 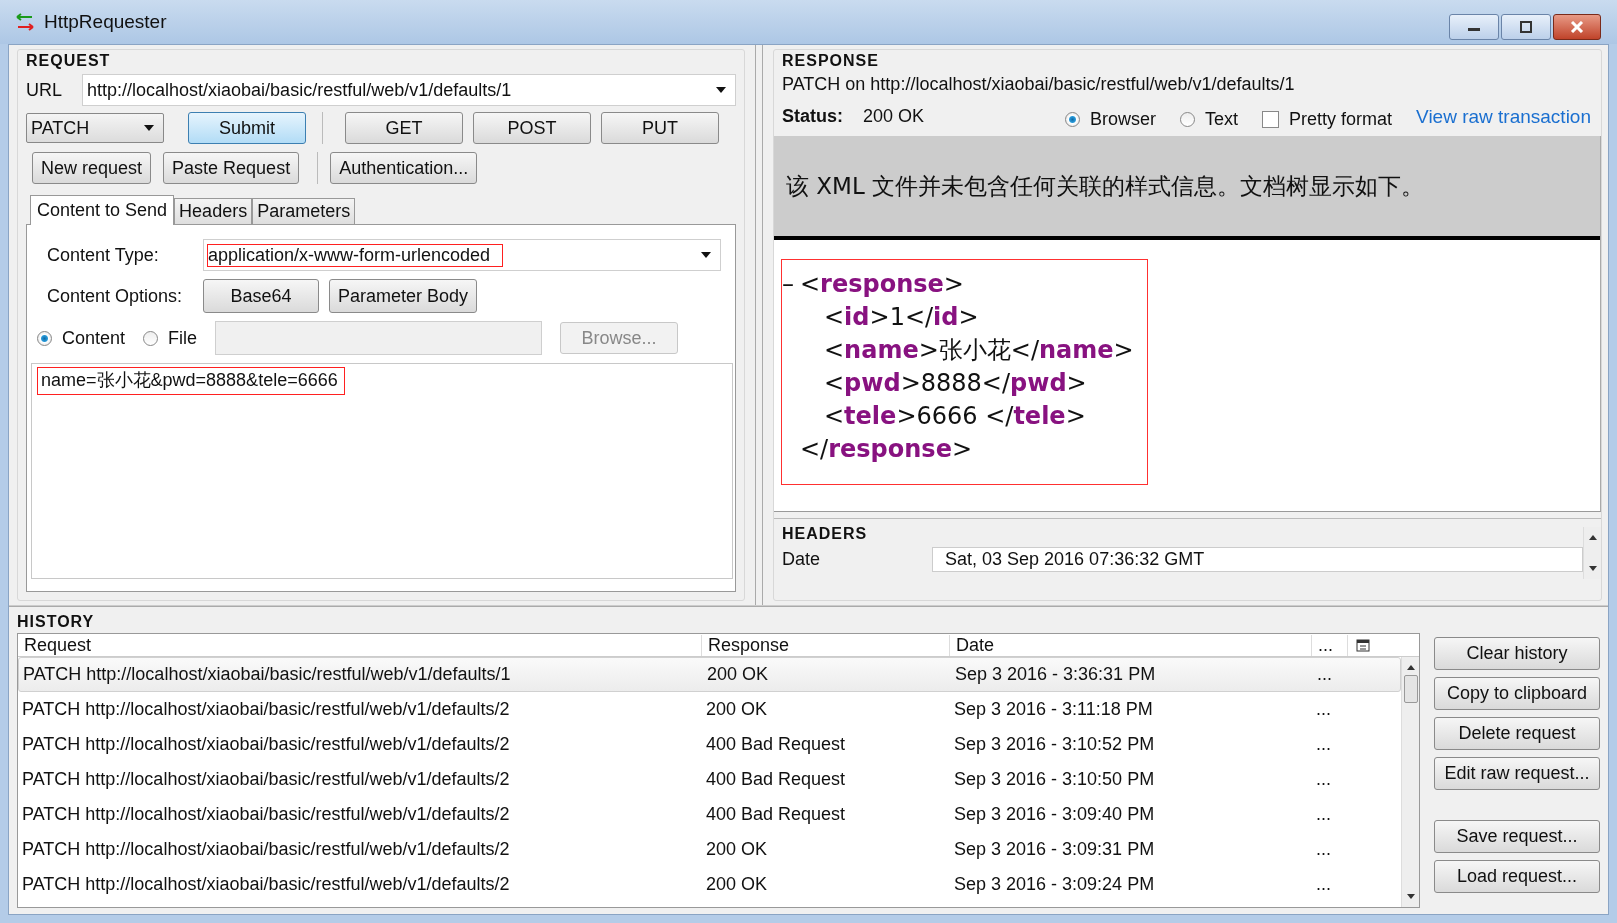 I want to click on status-value: 200 OK, so click(x=894, y=116).